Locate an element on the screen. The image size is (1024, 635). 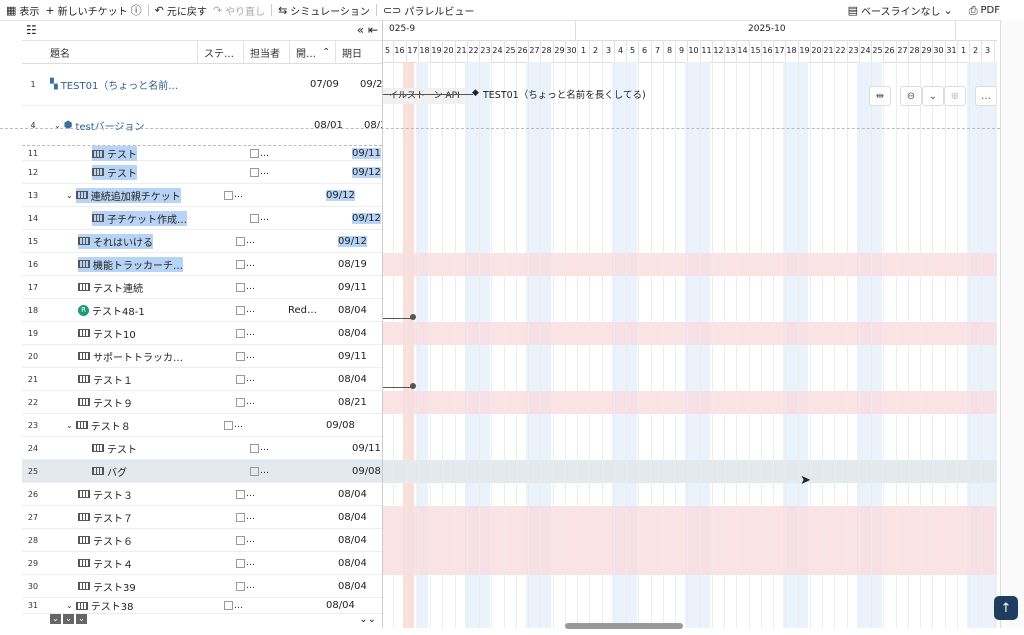
due-date-cell: 09/22 is located at coordinates (369, 84).